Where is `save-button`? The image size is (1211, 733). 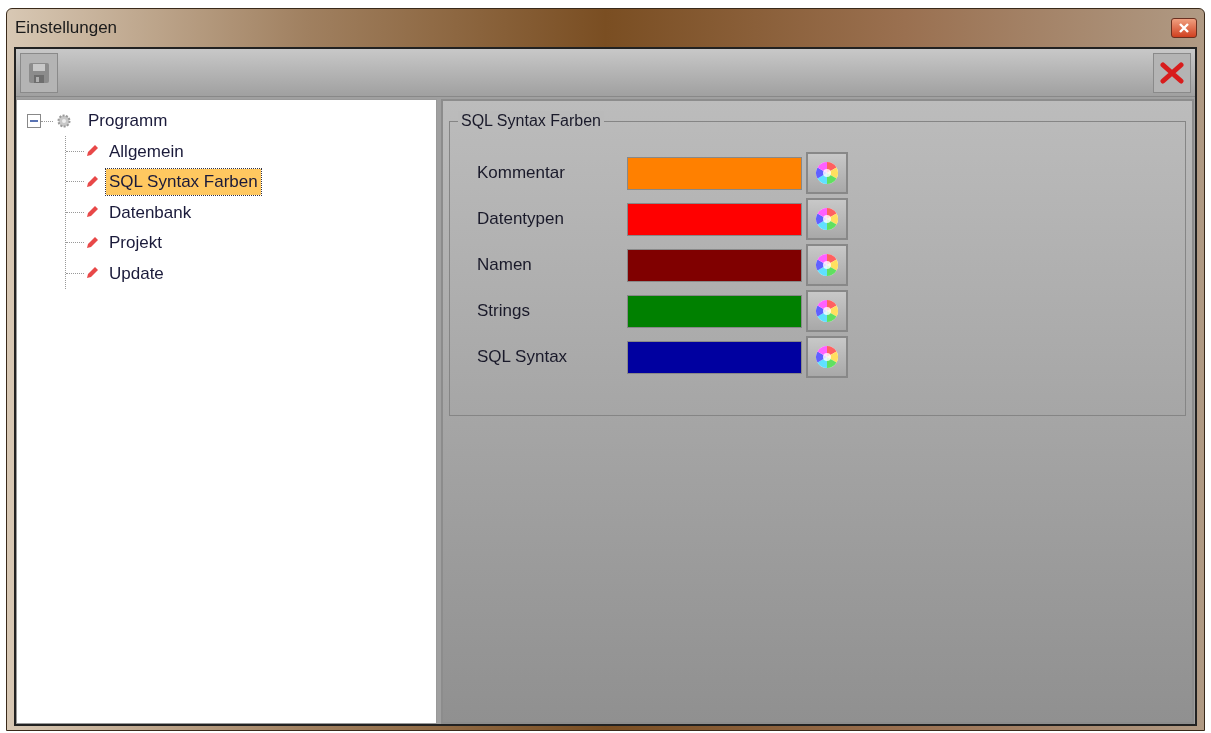
save-button is located at coordinates (39, 72).